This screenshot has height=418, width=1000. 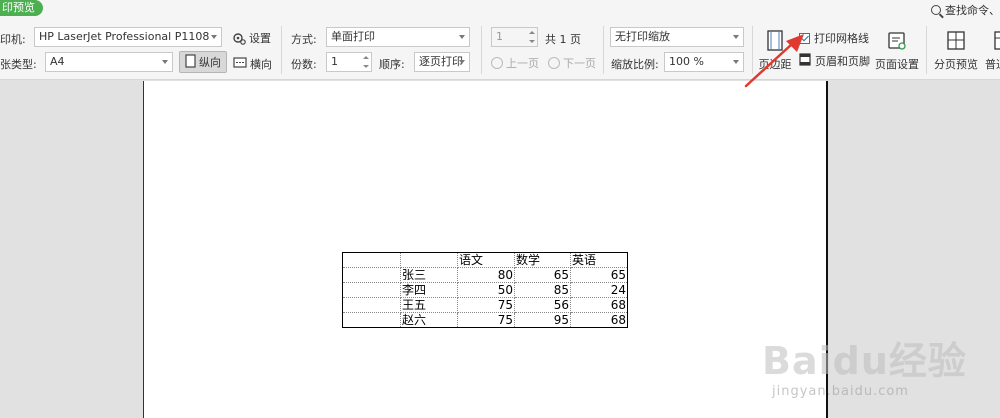 I want to click on print-mode-value: 单面打印, so click(x=353, y=36).